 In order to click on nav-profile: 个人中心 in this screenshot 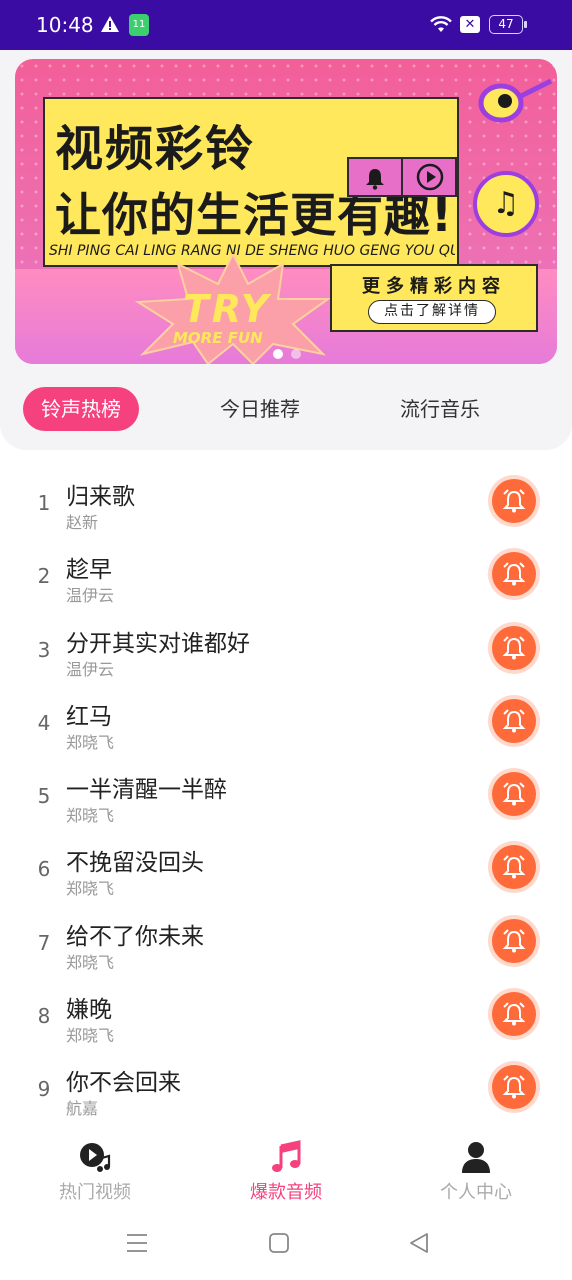, I will do `click(476, 1172)`.